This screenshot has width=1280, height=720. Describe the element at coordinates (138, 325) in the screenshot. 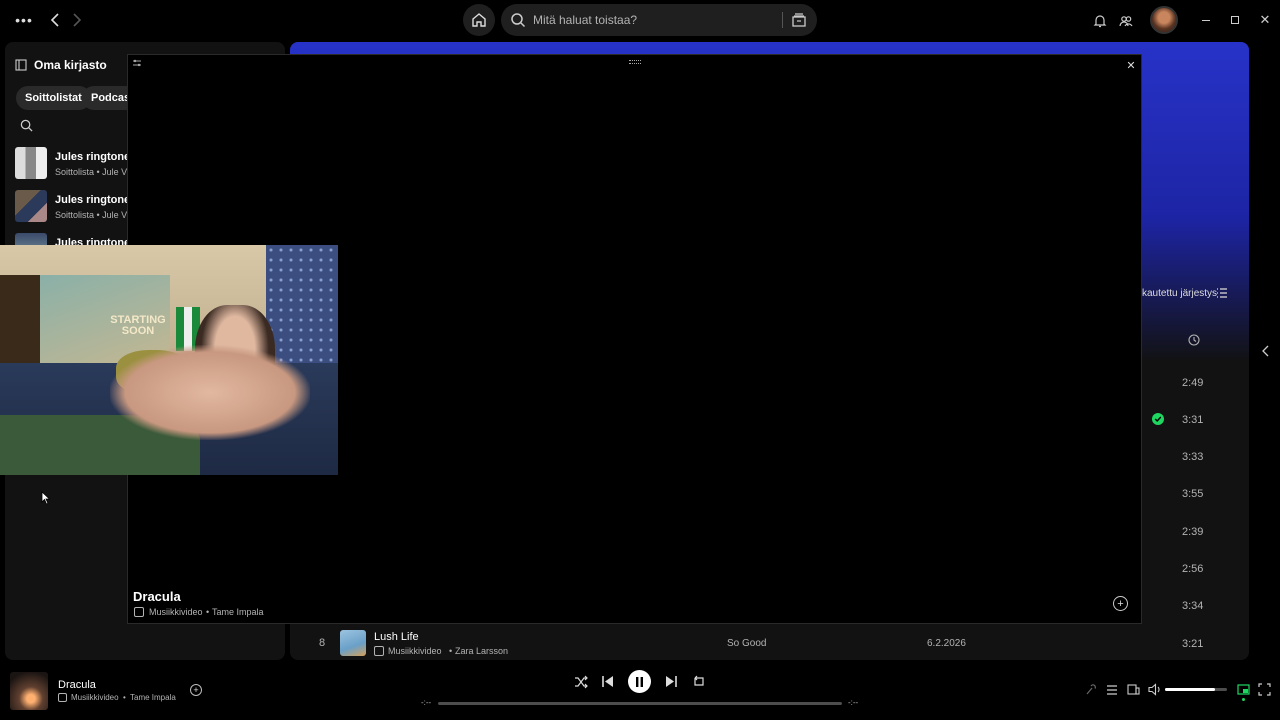

I see `webcam-poster-text: STARTING SOON` at that location.